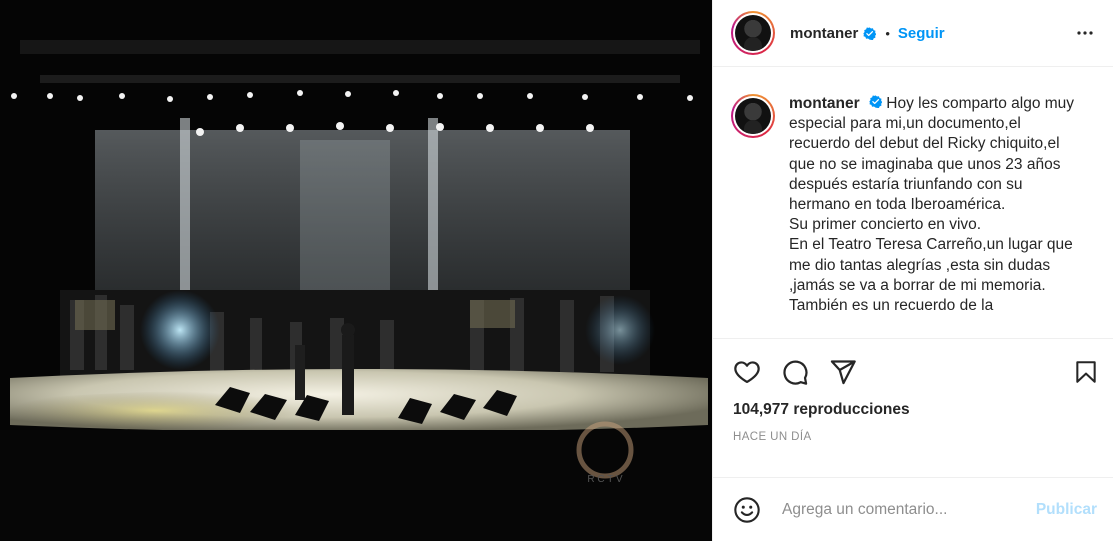 This screenshot has height=541, width=1113. I want to click on action-bar, so click(913, 371).